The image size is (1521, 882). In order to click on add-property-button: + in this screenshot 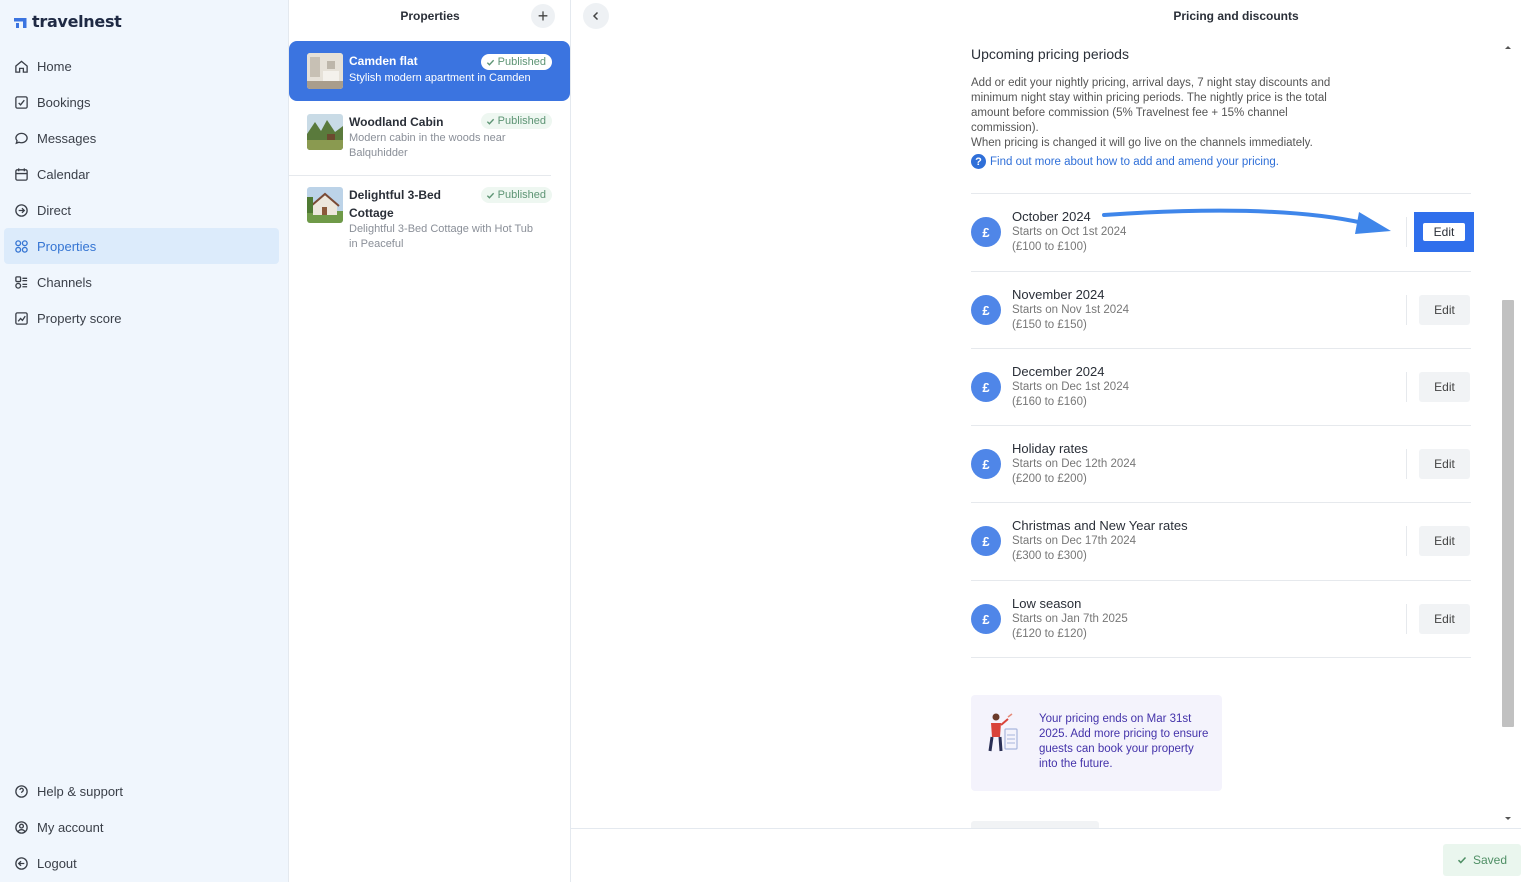, I will do `click(543, 16)`.